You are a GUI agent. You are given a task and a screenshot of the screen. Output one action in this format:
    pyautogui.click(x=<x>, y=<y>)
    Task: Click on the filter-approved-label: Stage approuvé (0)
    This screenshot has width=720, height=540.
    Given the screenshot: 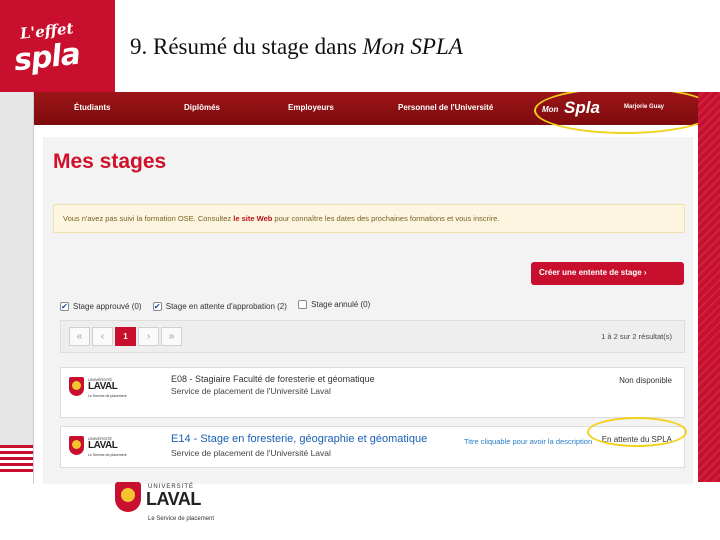 What is the action you would take?
    pyautogui.click(x=107, y=306)
    